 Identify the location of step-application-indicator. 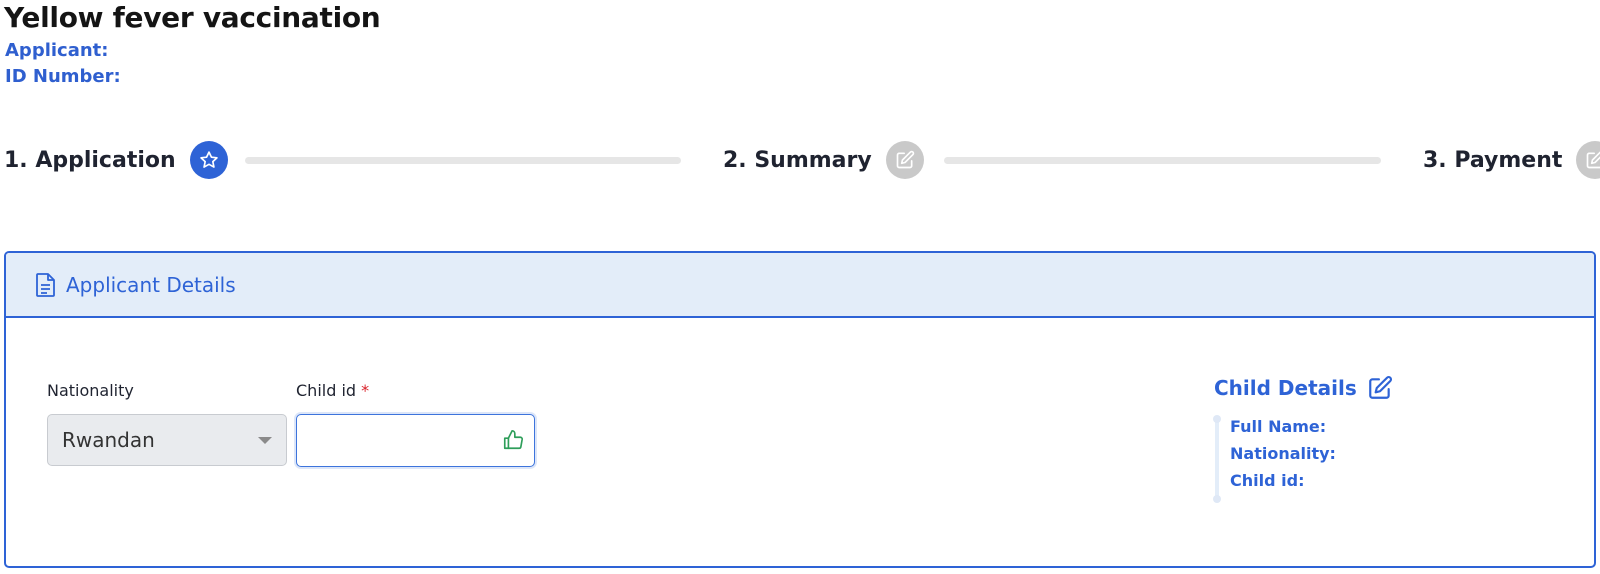
(208, 160).